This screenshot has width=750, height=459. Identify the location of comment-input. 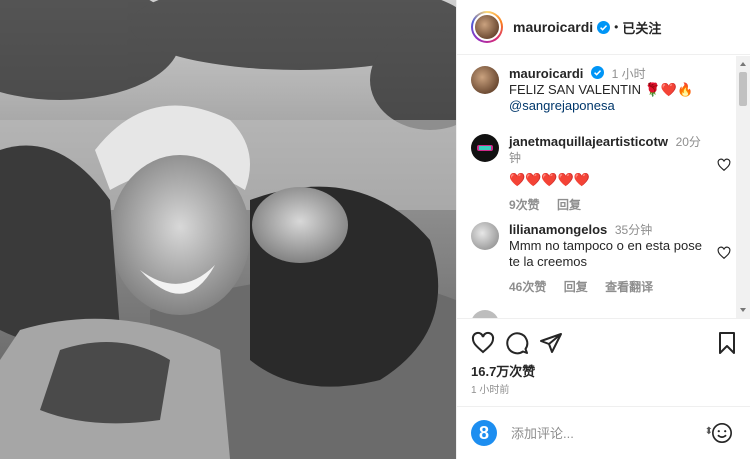
(596, 433).